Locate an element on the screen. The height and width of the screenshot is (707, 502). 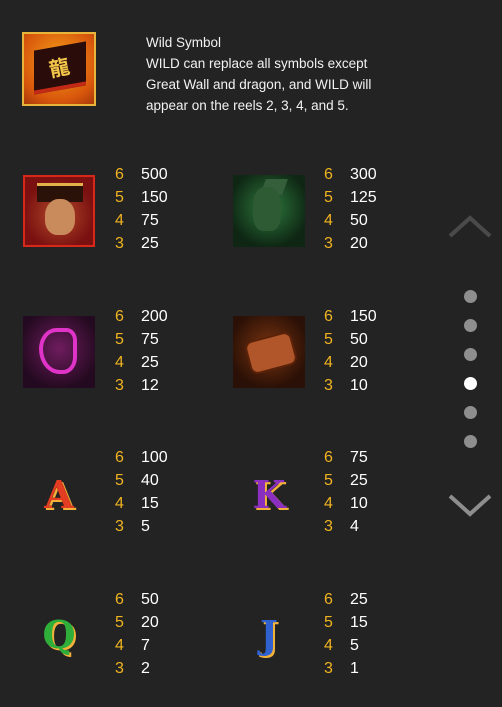
wild-flag-icon: 龍 is located at coordinates (59, 69).